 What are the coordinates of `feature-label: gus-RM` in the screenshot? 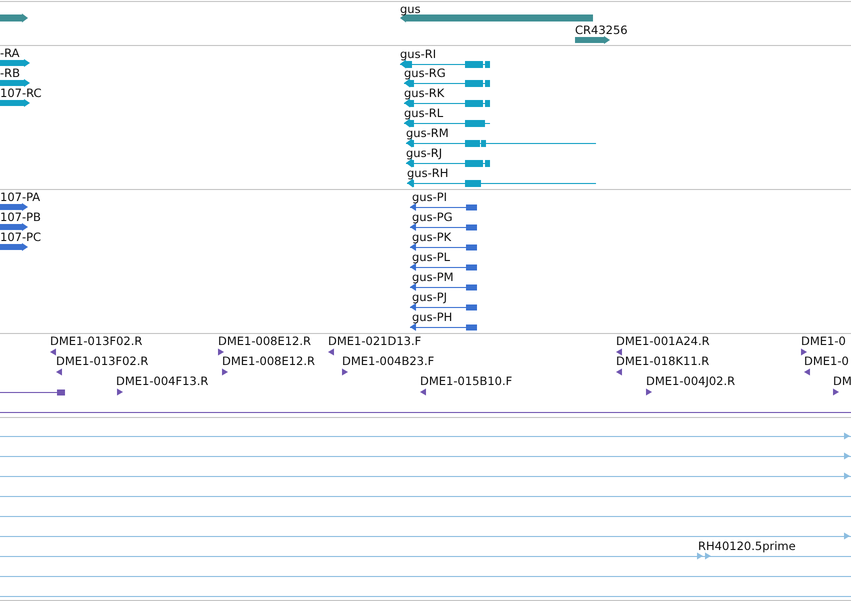 It's located at (427, 133).